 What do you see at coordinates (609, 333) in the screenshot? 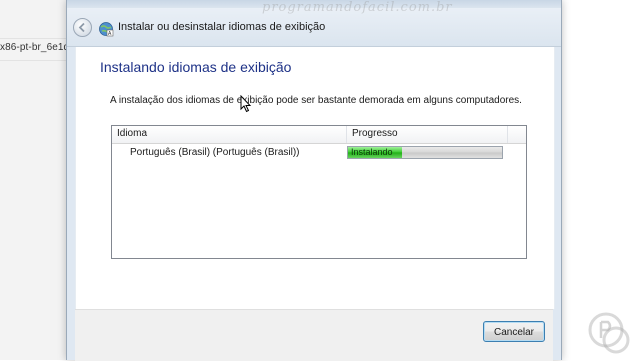
I see `watermark-logo` at bounding box center [609, 333].